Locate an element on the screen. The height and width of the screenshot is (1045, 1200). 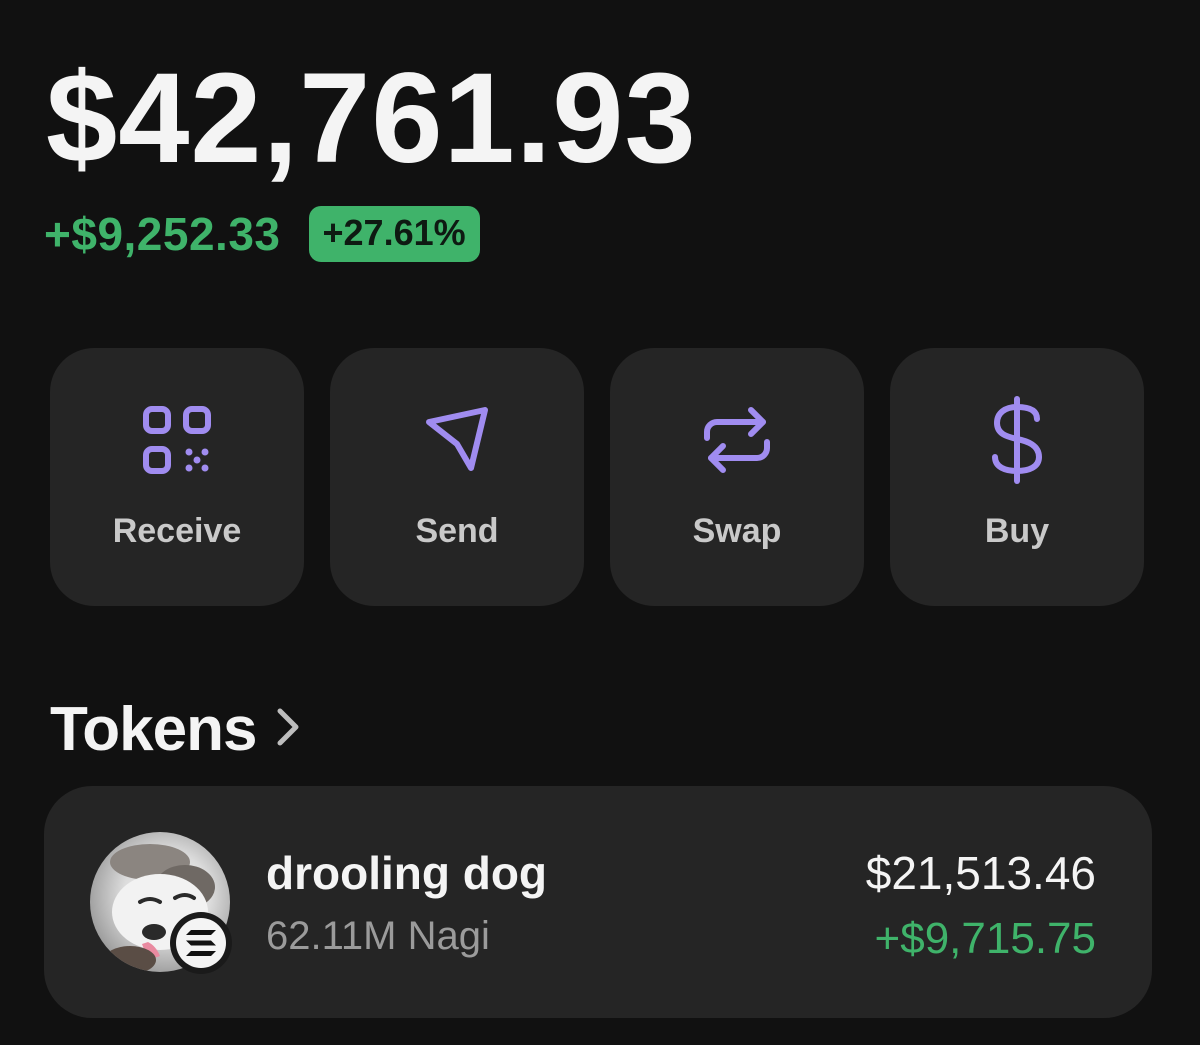
tokens-title: Tokens is located at coordinates (153, 729).